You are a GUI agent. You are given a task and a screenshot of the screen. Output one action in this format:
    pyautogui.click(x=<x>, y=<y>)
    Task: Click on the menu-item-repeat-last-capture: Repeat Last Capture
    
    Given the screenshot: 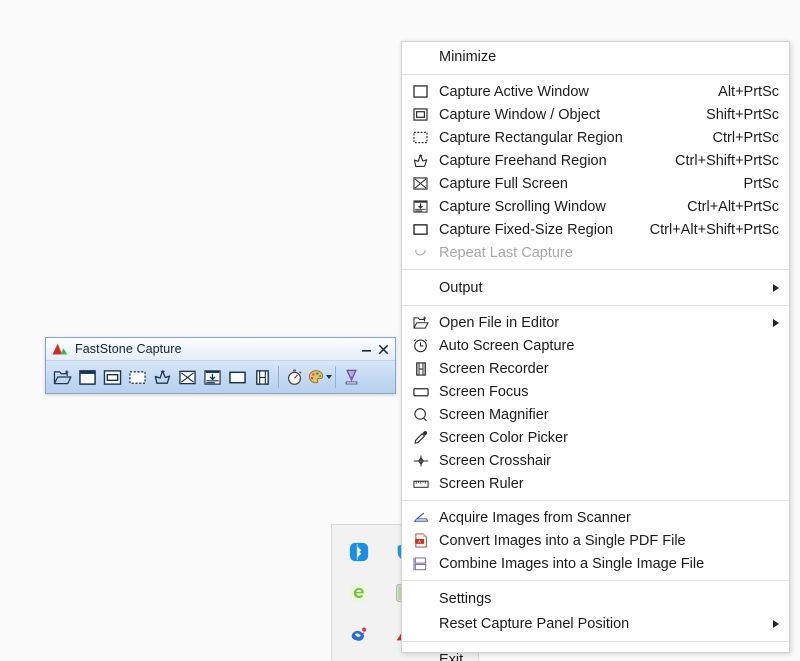 What is the action you would take?
    pyautogui.click(x=595, y=252)
    